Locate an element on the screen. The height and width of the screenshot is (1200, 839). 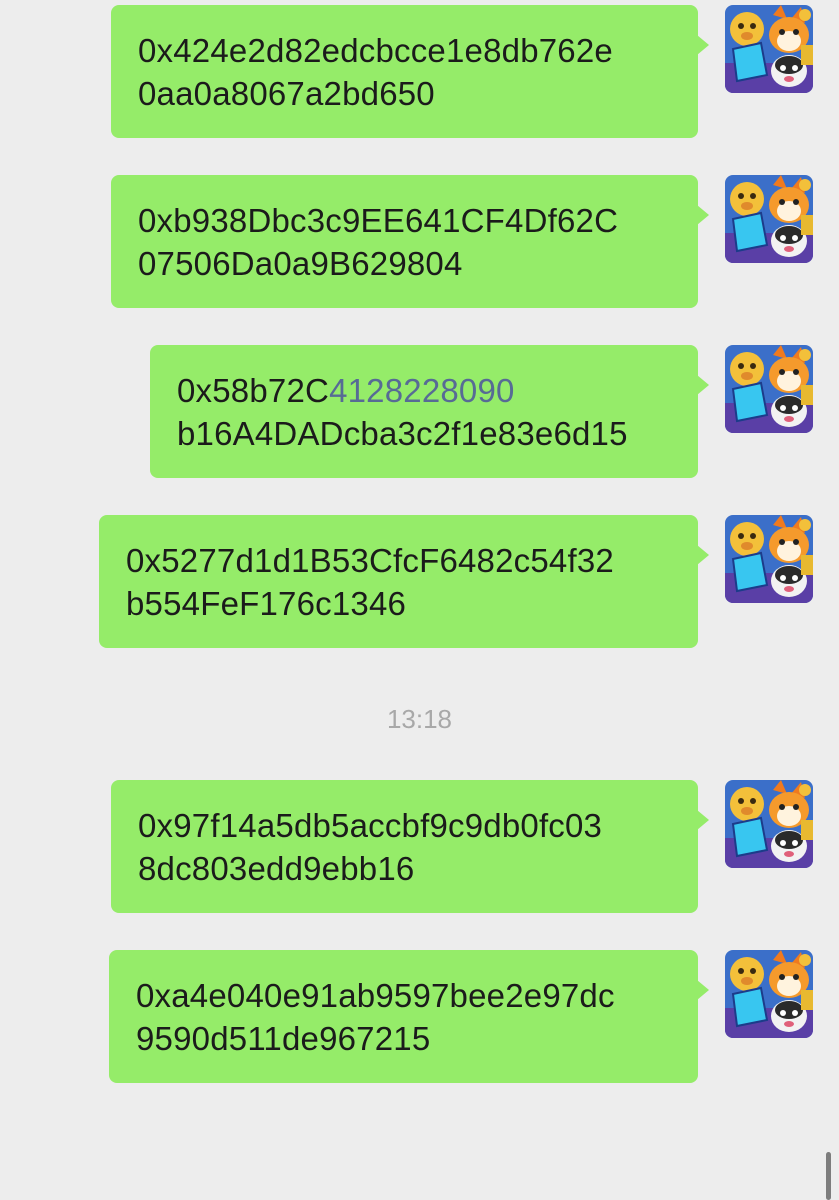
scrollbar is located at coordinates (828, 1176).